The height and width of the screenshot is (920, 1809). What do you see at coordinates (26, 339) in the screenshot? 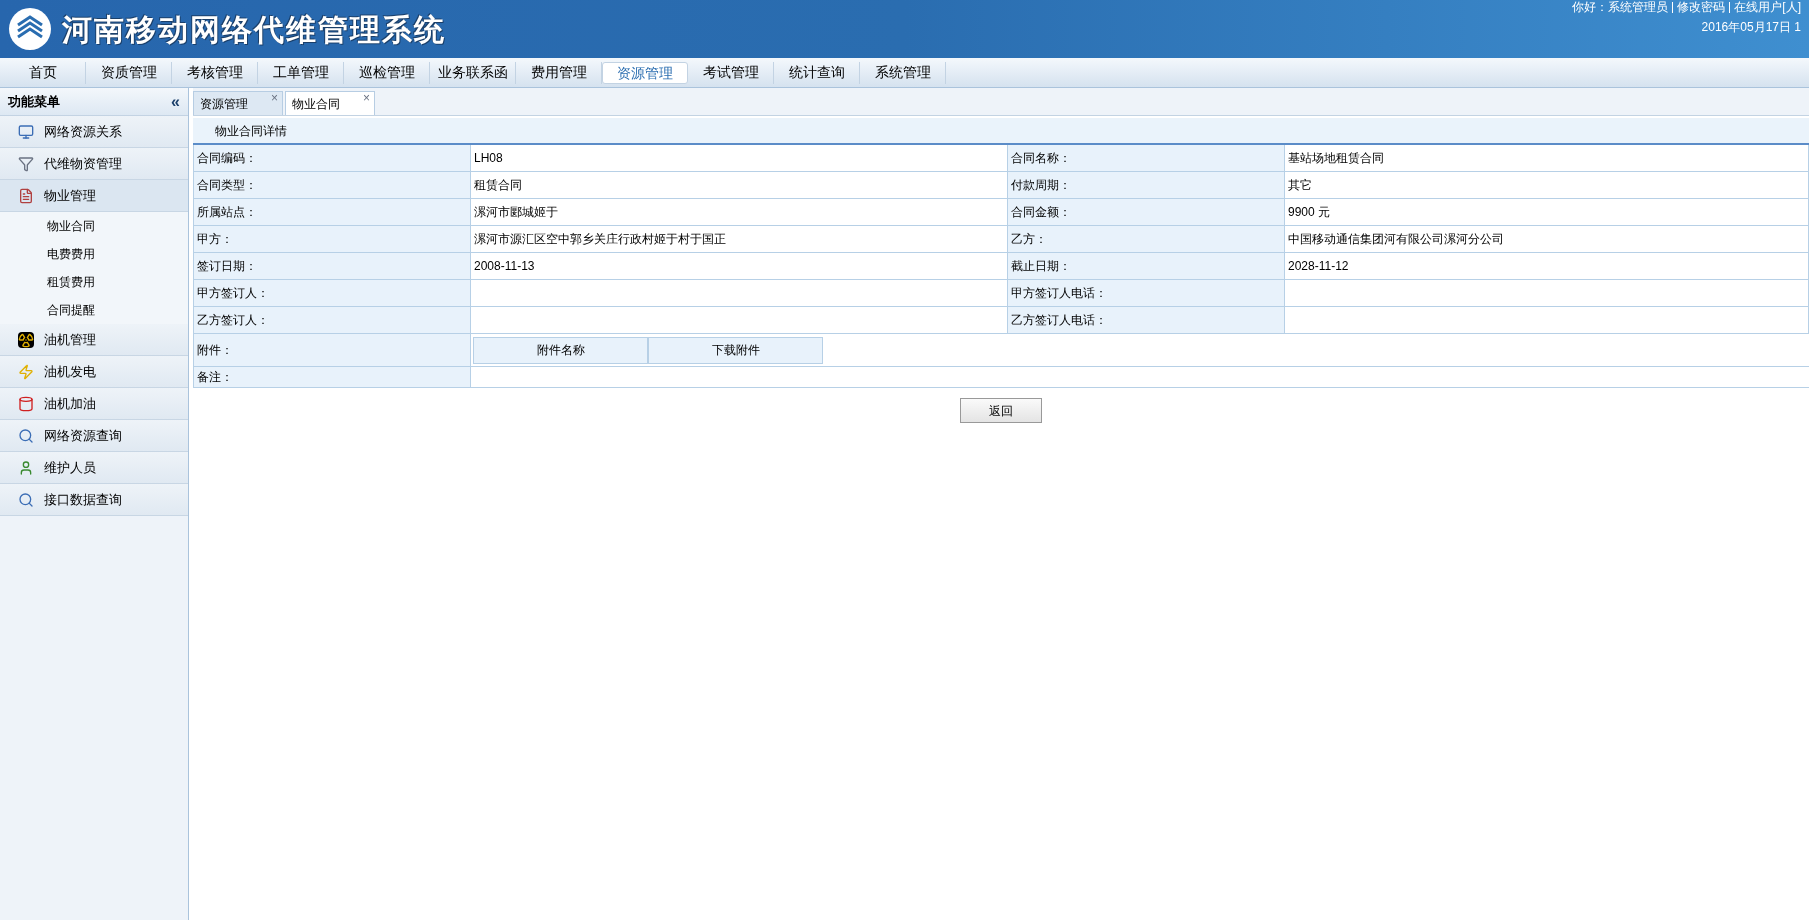
I see `radiation-icon` at bounding box center [26, 339].